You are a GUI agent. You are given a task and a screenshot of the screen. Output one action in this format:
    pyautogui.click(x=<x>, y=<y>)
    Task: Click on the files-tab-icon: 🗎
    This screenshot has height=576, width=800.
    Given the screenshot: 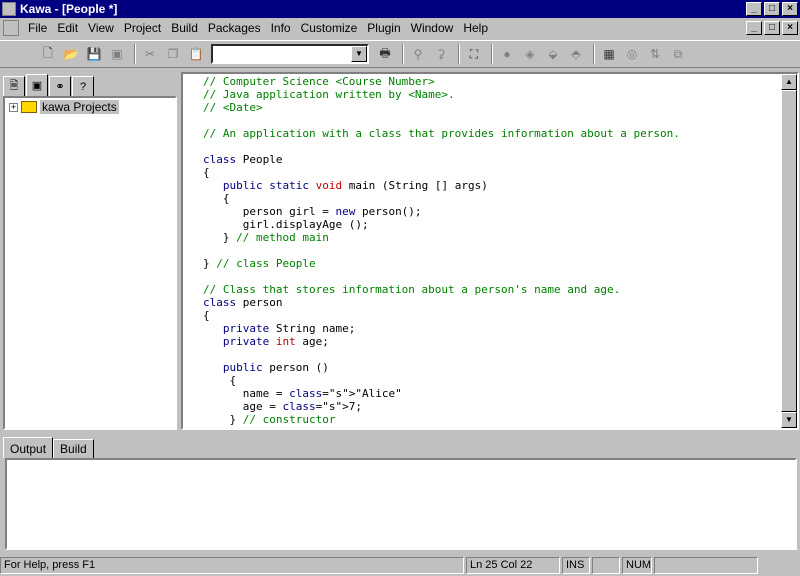 What is the action you would take?
    pyautogui.click(x=14, y=86)
    